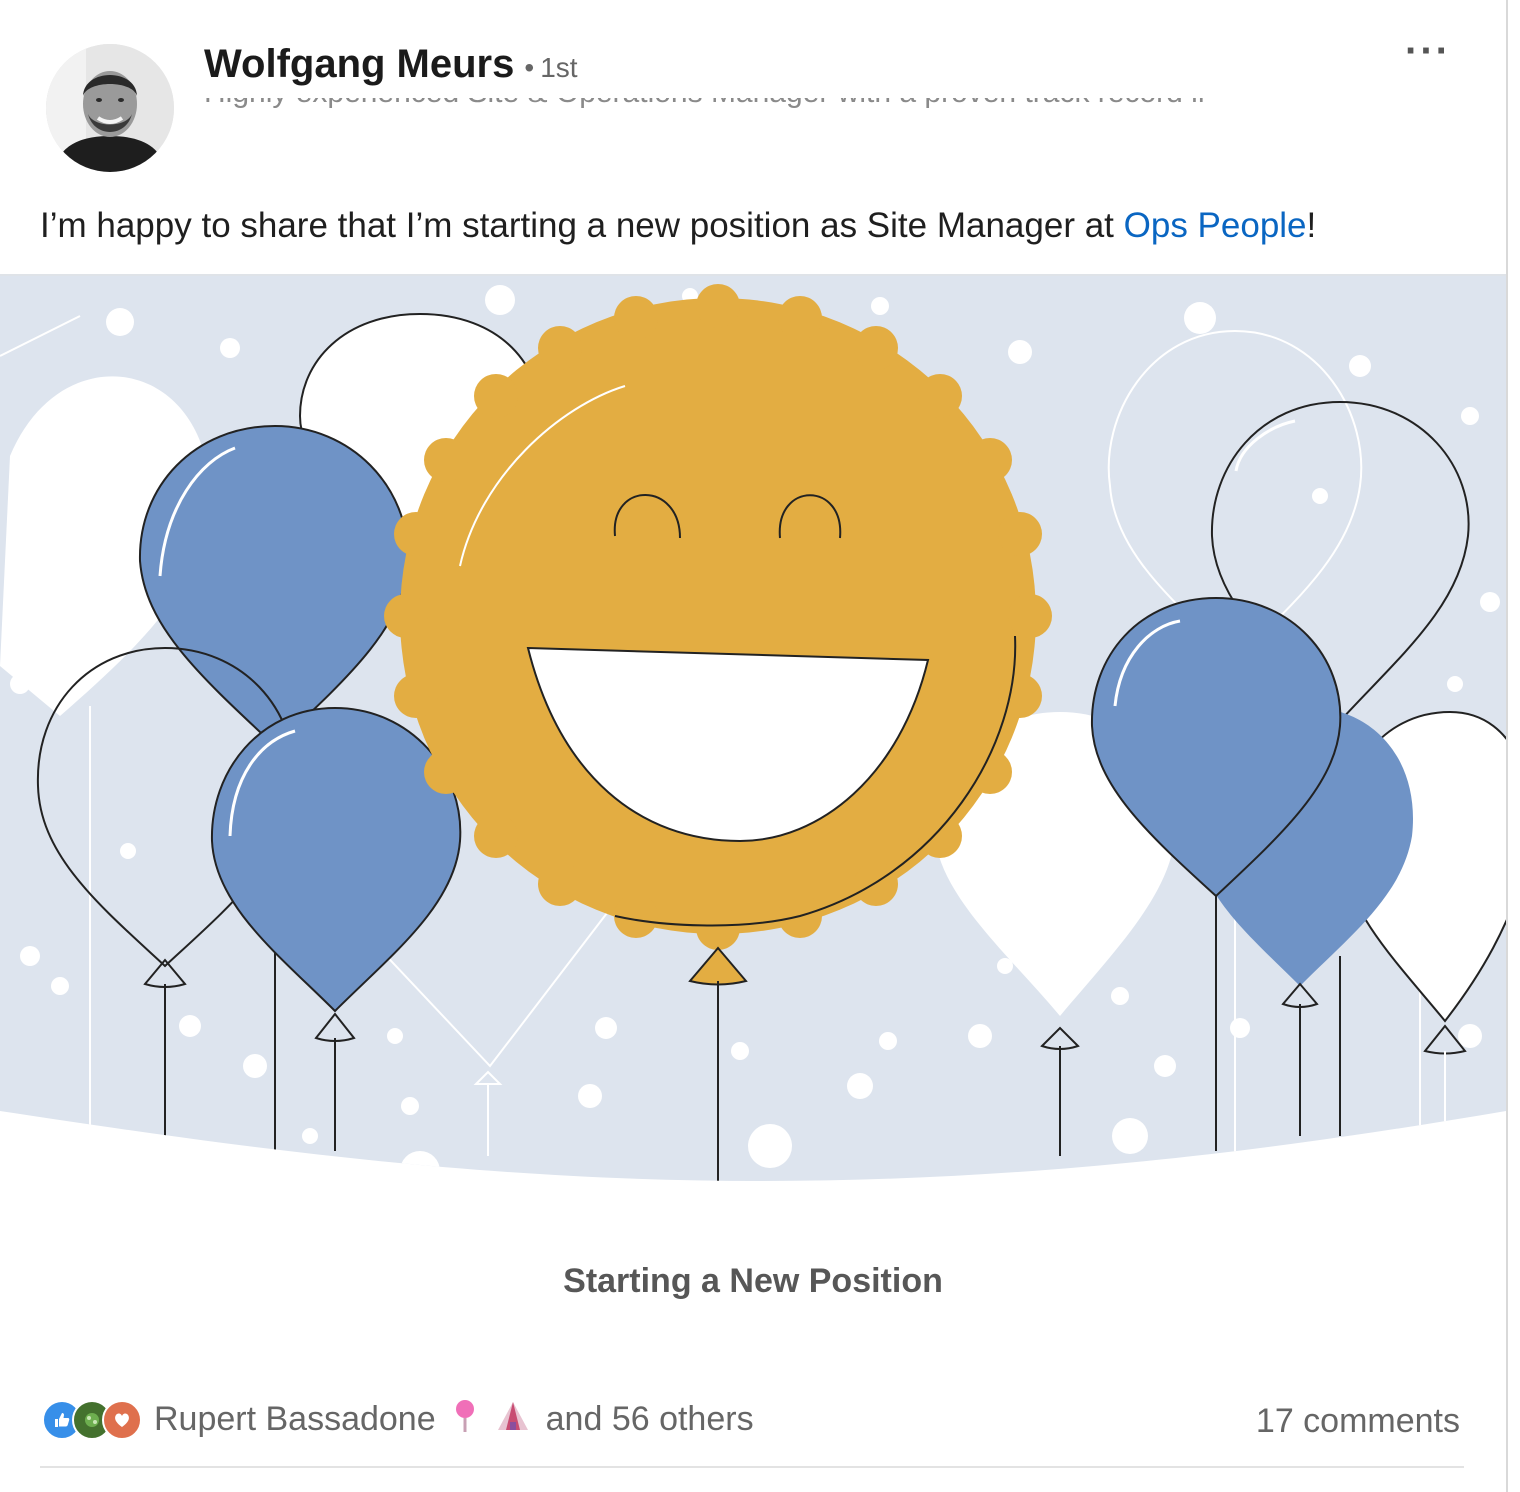 Image resolution: width=1520 pixels, height=1492 pixels. I want to click on image-caption: Starting a New Position, so click(753, 1281).